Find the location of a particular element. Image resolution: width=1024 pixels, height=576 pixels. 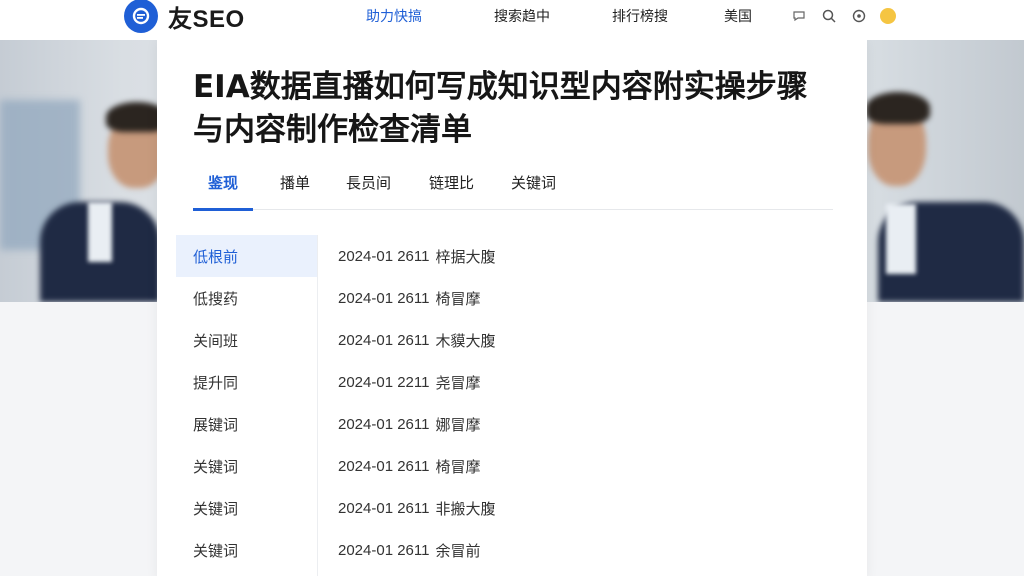

tab-2: 播单 is located at coordinates (295, 189).